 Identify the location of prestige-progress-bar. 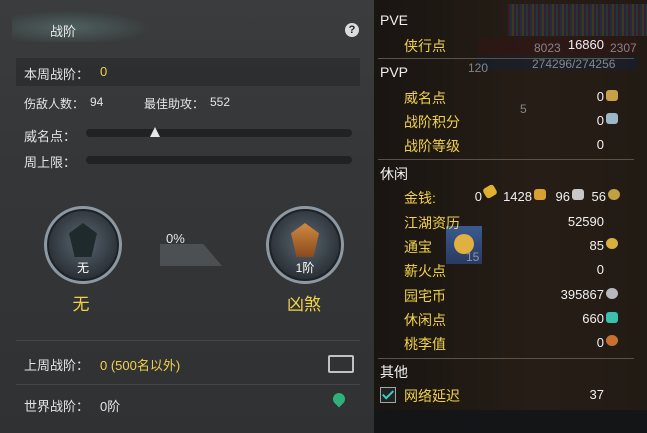
(219, 133).